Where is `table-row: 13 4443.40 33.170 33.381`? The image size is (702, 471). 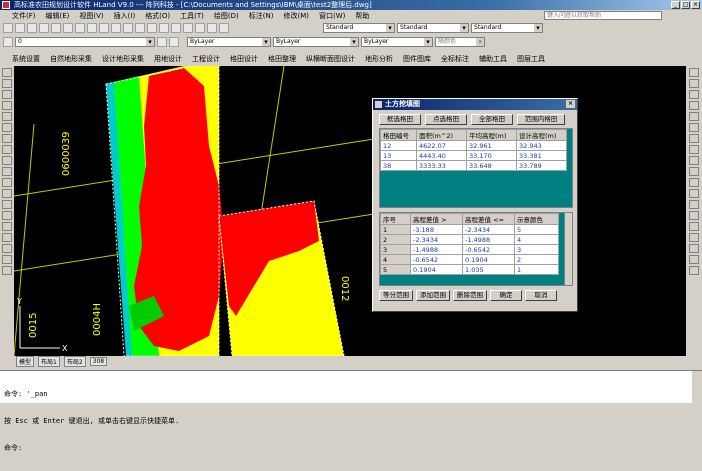
table-row: 13 4443.40 33.170 33.381 is located at coordinates (473, 155).